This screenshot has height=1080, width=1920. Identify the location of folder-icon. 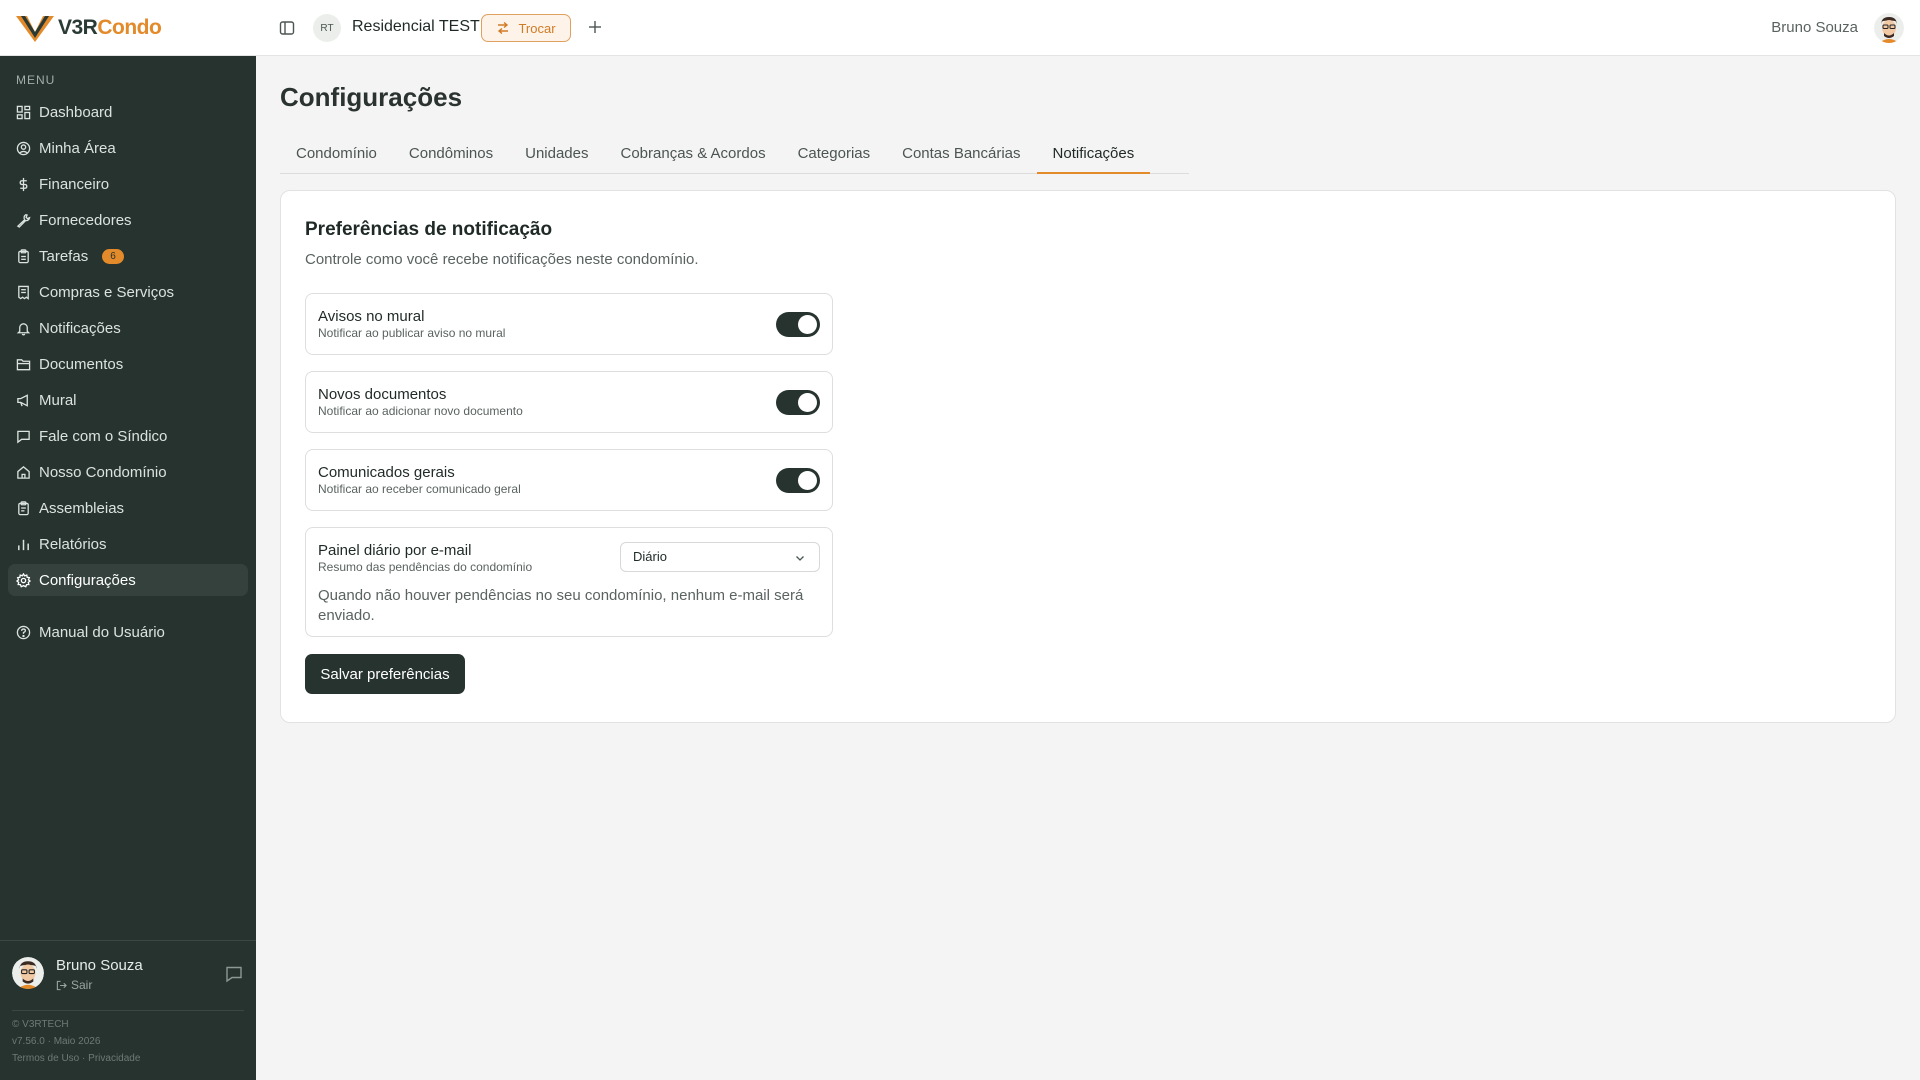
(23, 364).